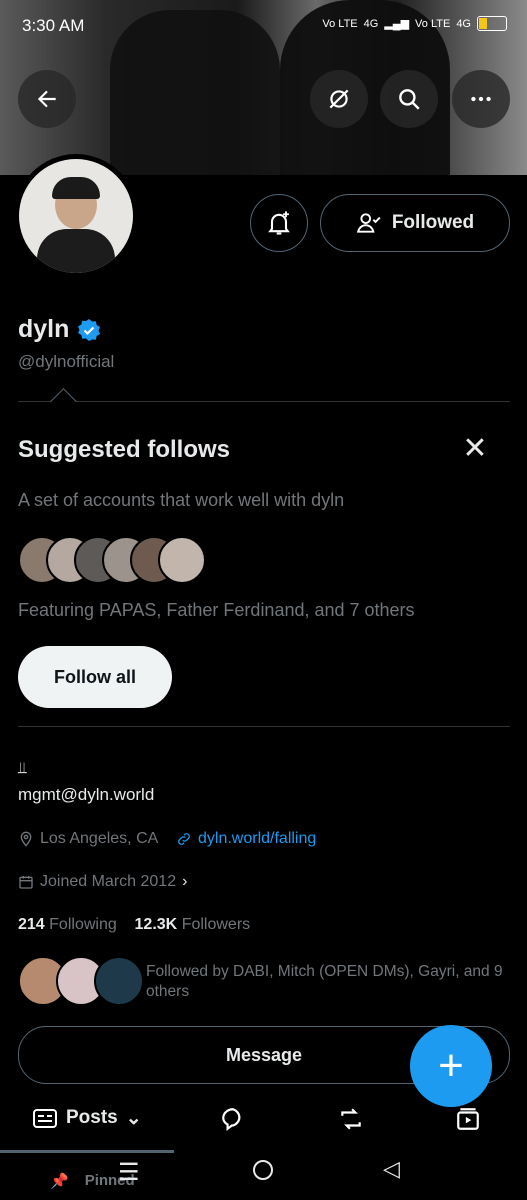 This screenshot has width=527, height=1200. I want to click on profile-name: dyln, so click(59, 329).